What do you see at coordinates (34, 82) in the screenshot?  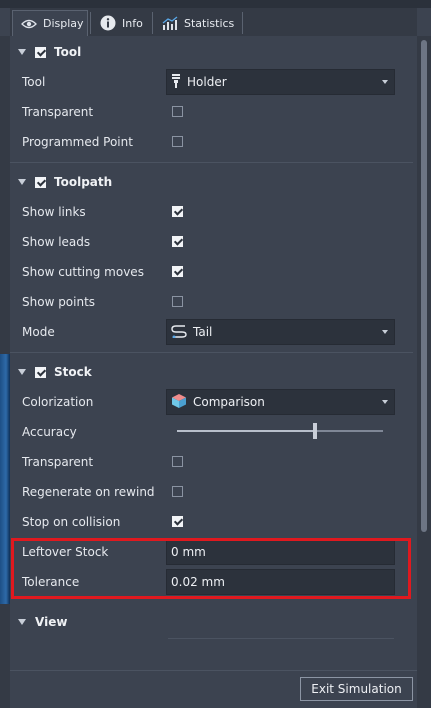 I see `tool-label: Tool` at bounding box center [34, 82].